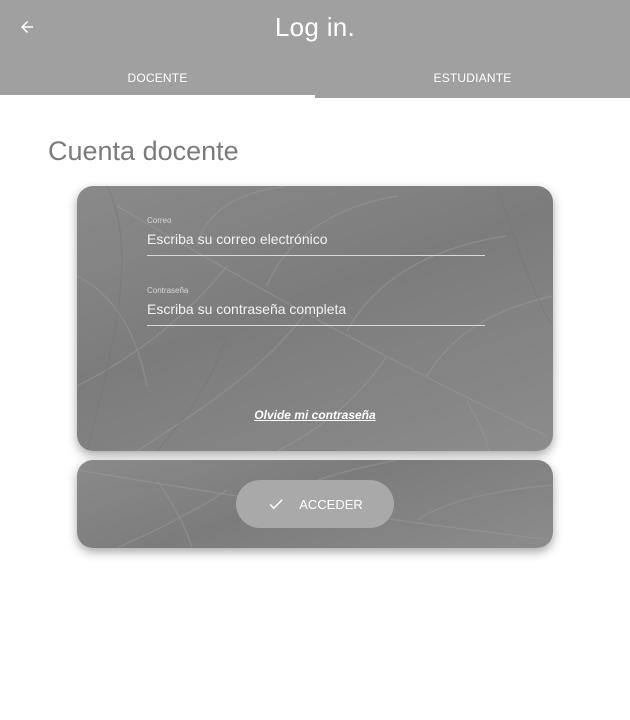 The width and height of the screenshot is (630, 720). I want to click on password-field-group: Contraseña, so click(316, 306).